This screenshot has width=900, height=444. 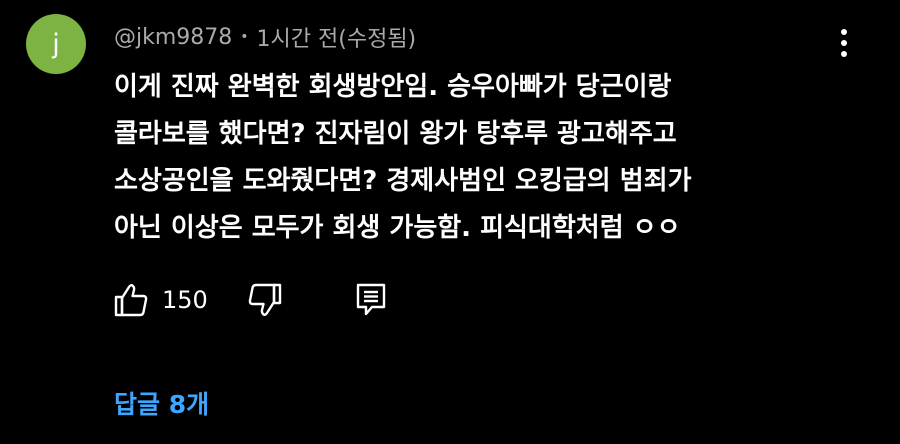 I want to click on reply-button, so click(x=371, y=300).